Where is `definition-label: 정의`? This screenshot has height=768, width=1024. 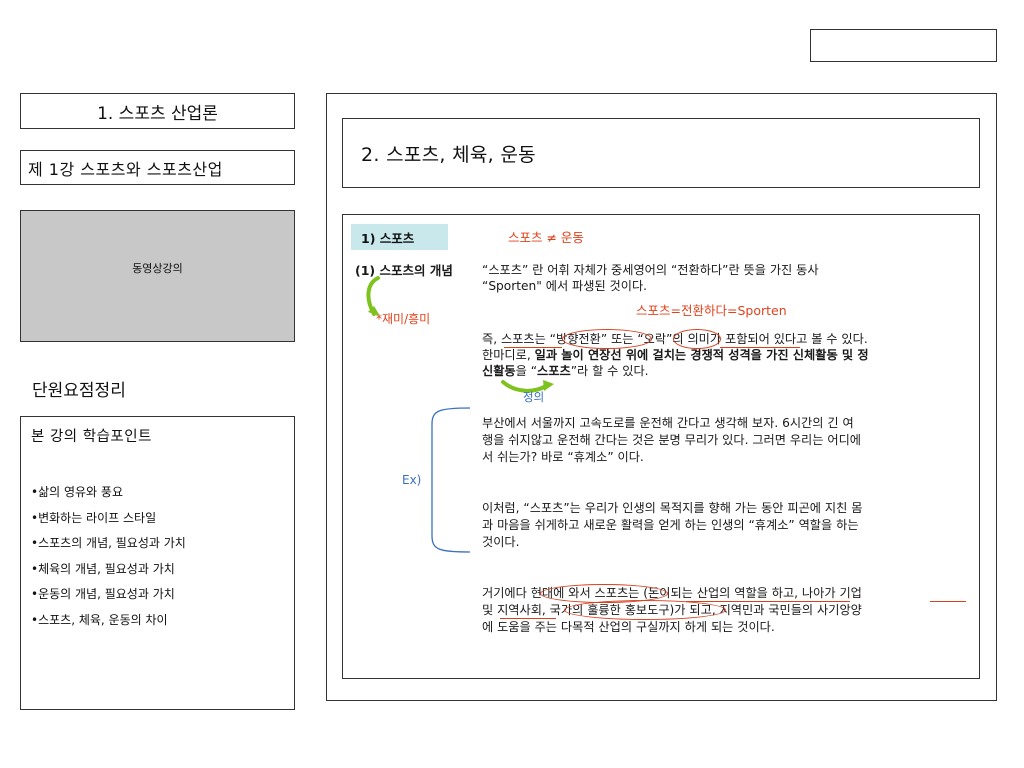 definition-label: 정의 is located at coordinates (534, 397).